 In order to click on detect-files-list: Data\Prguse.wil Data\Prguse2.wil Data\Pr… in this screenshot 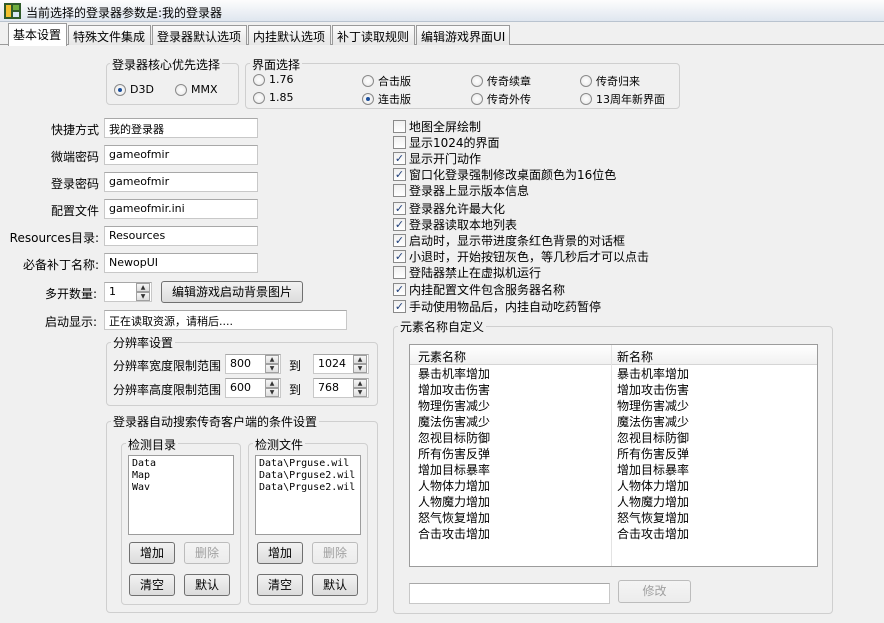, I will do `click(308, 495)`.